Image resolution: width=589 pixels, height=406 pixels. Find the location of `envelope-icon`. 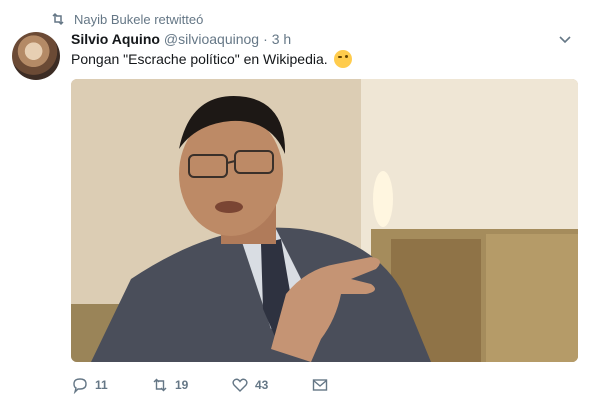

envelope-icon is located at coordinates (320, 385).